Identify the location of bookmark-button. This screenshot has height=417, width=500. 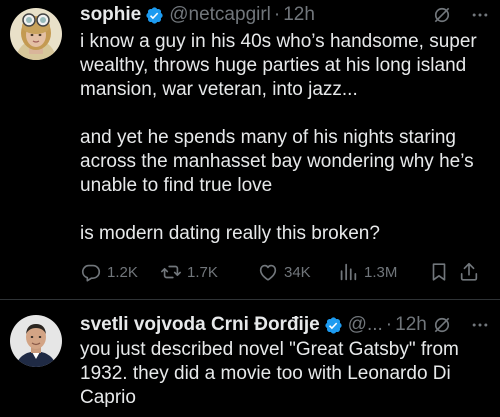
(439, 272).